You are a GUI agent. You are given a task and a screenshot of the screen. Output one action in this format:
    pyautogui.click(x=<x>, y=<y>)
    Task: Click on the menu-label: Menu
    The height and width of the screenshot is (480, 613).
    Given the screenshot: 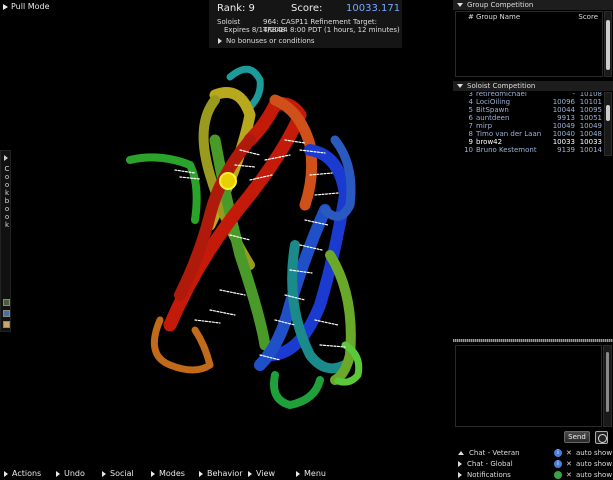 What is the action you would take?
    pyautogui.click(x=315, y=473)
    